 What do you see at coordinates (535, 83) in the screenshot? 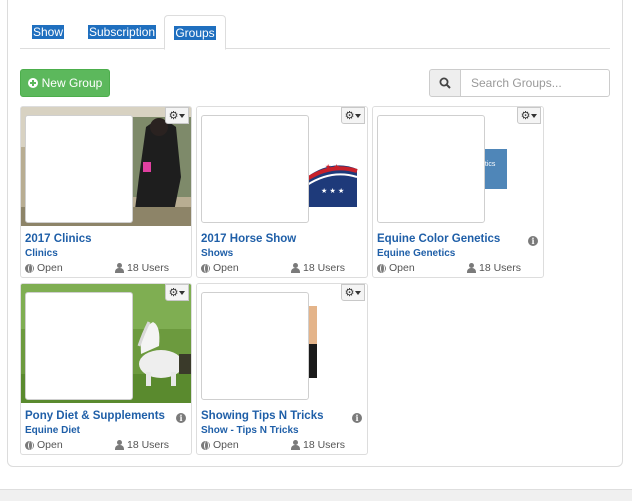
I see `search-input` at bounding box center [535, 83].